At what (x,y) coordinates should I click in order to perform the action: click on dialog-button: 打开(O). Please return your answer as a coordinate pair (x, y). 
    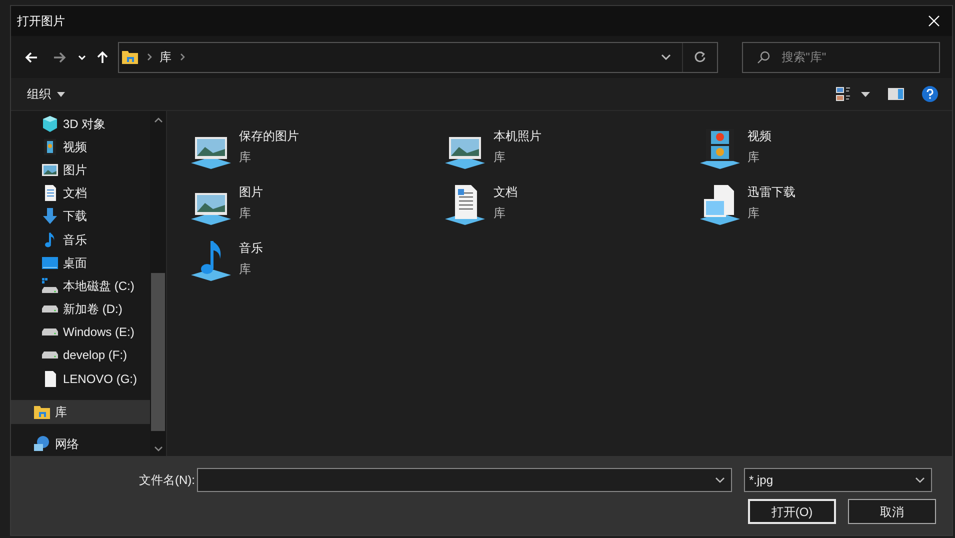
    Looking at the image, I should click on (792, 511).